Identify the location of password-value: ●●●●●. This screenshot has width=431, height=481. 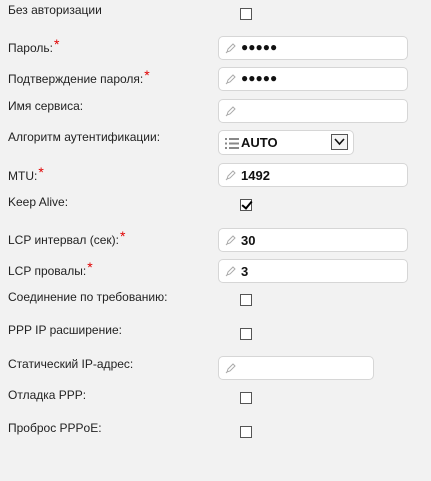
(259, 47).